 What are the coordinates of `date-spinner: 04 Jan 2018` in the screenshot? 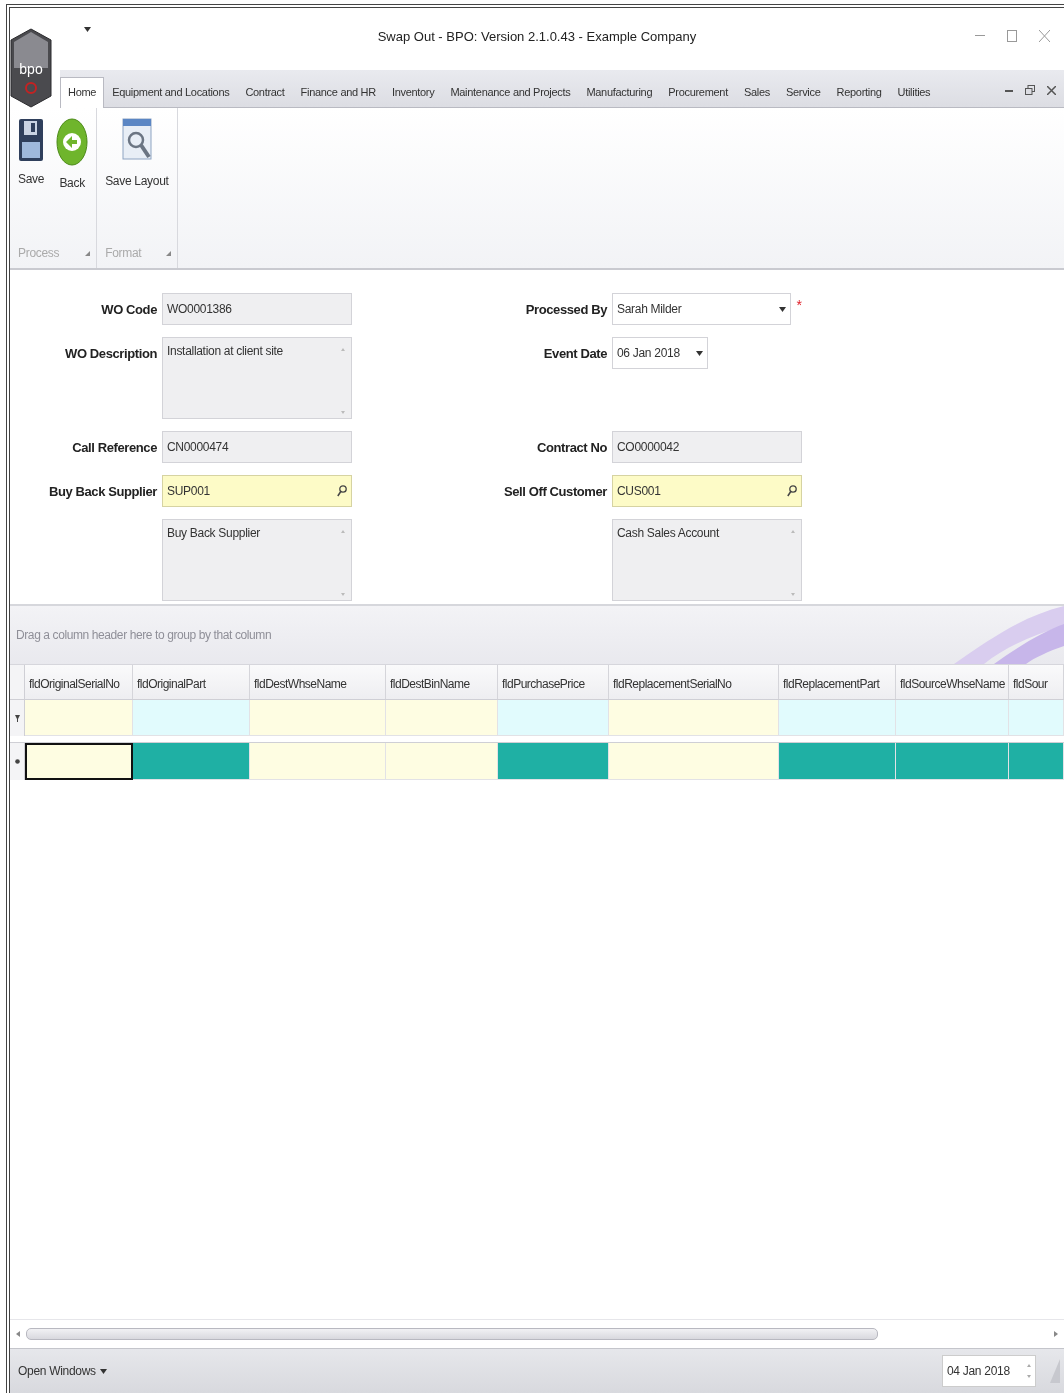 It's located at (989, 1371).